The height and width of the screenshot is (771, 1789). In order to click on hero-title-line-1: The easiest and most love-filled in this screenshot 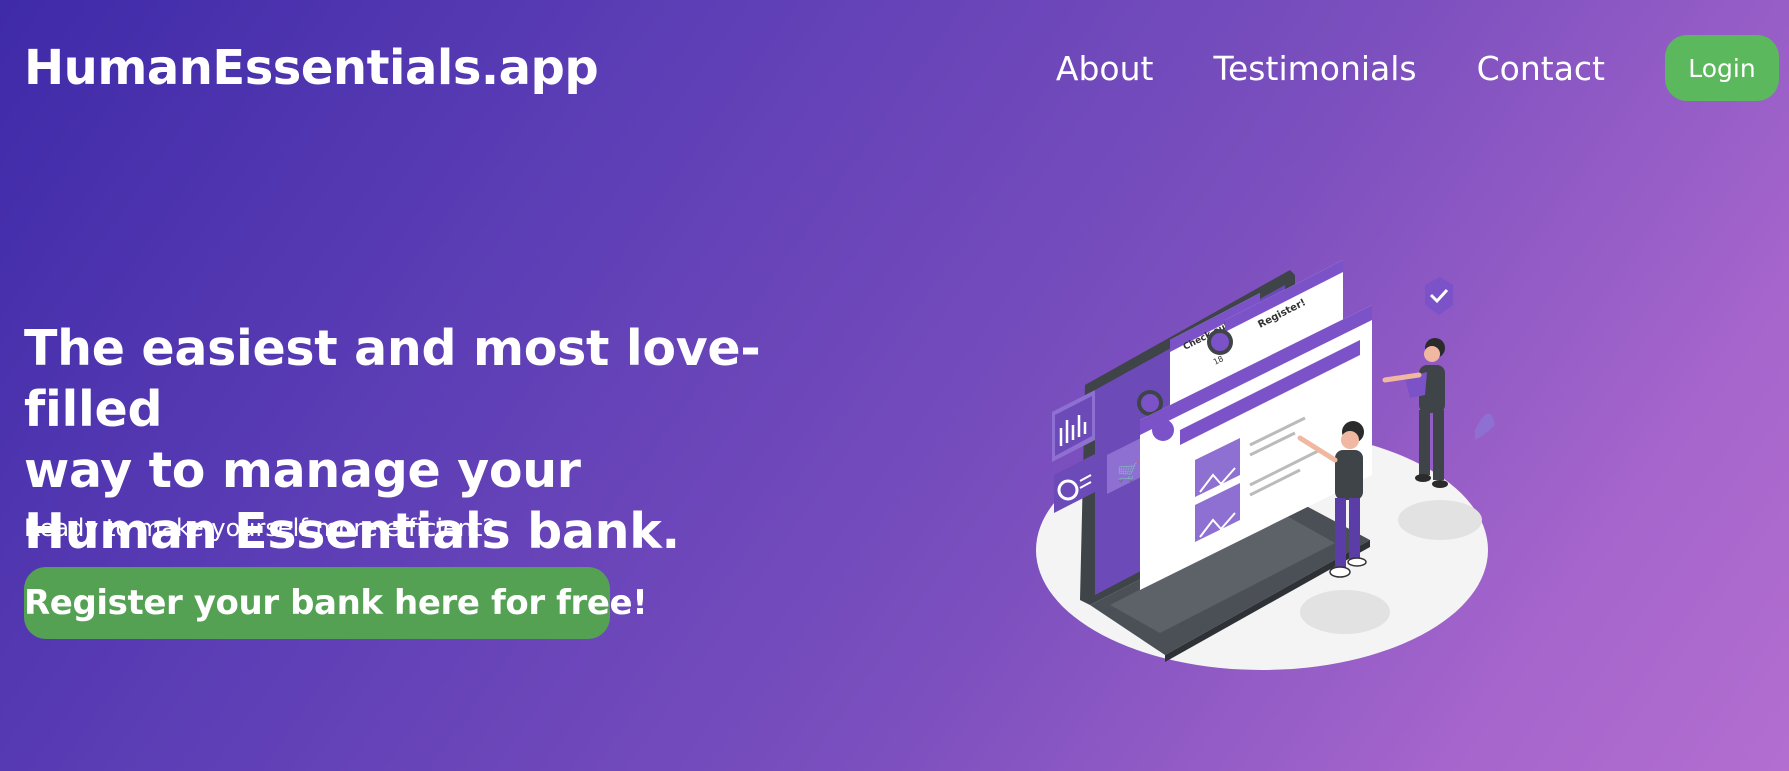, I will do `click(392, 379)`.